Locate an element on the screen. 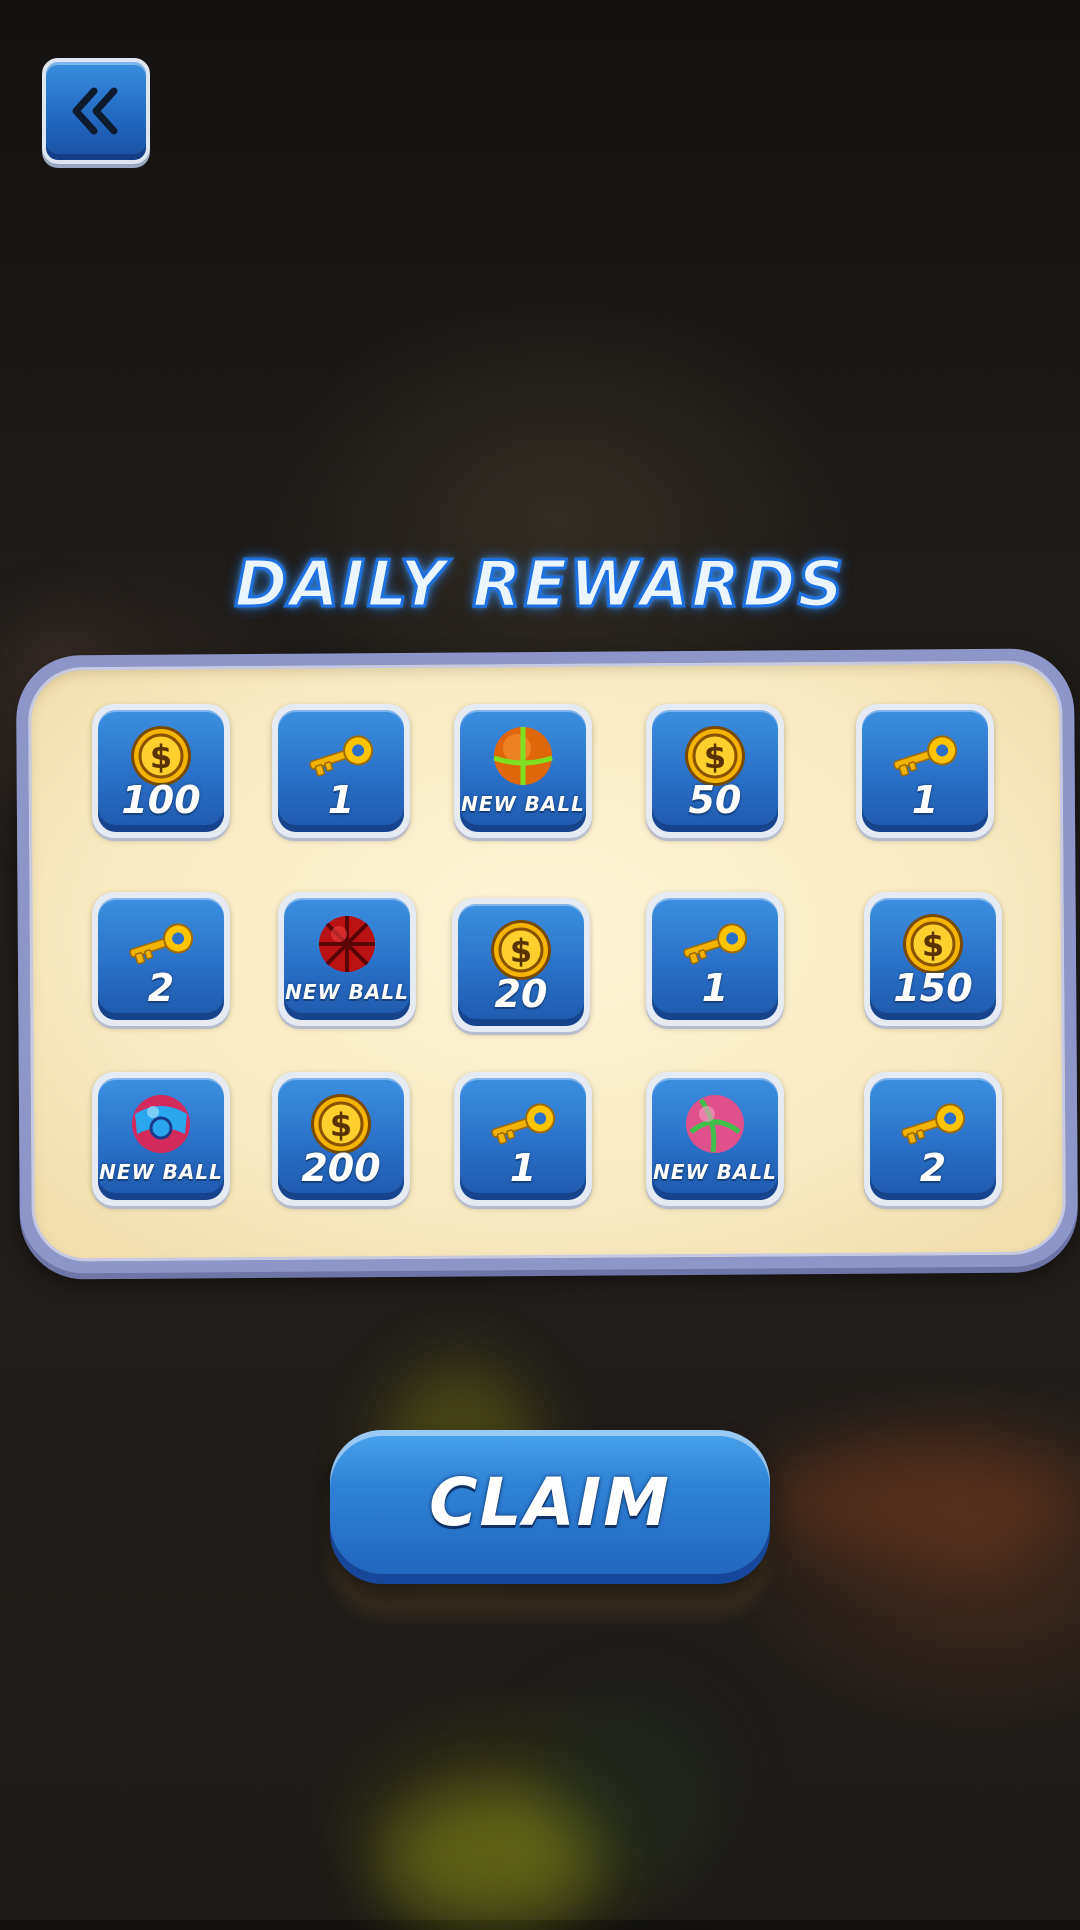  double-chevron-left-icon is located at coordinates (95, 111).